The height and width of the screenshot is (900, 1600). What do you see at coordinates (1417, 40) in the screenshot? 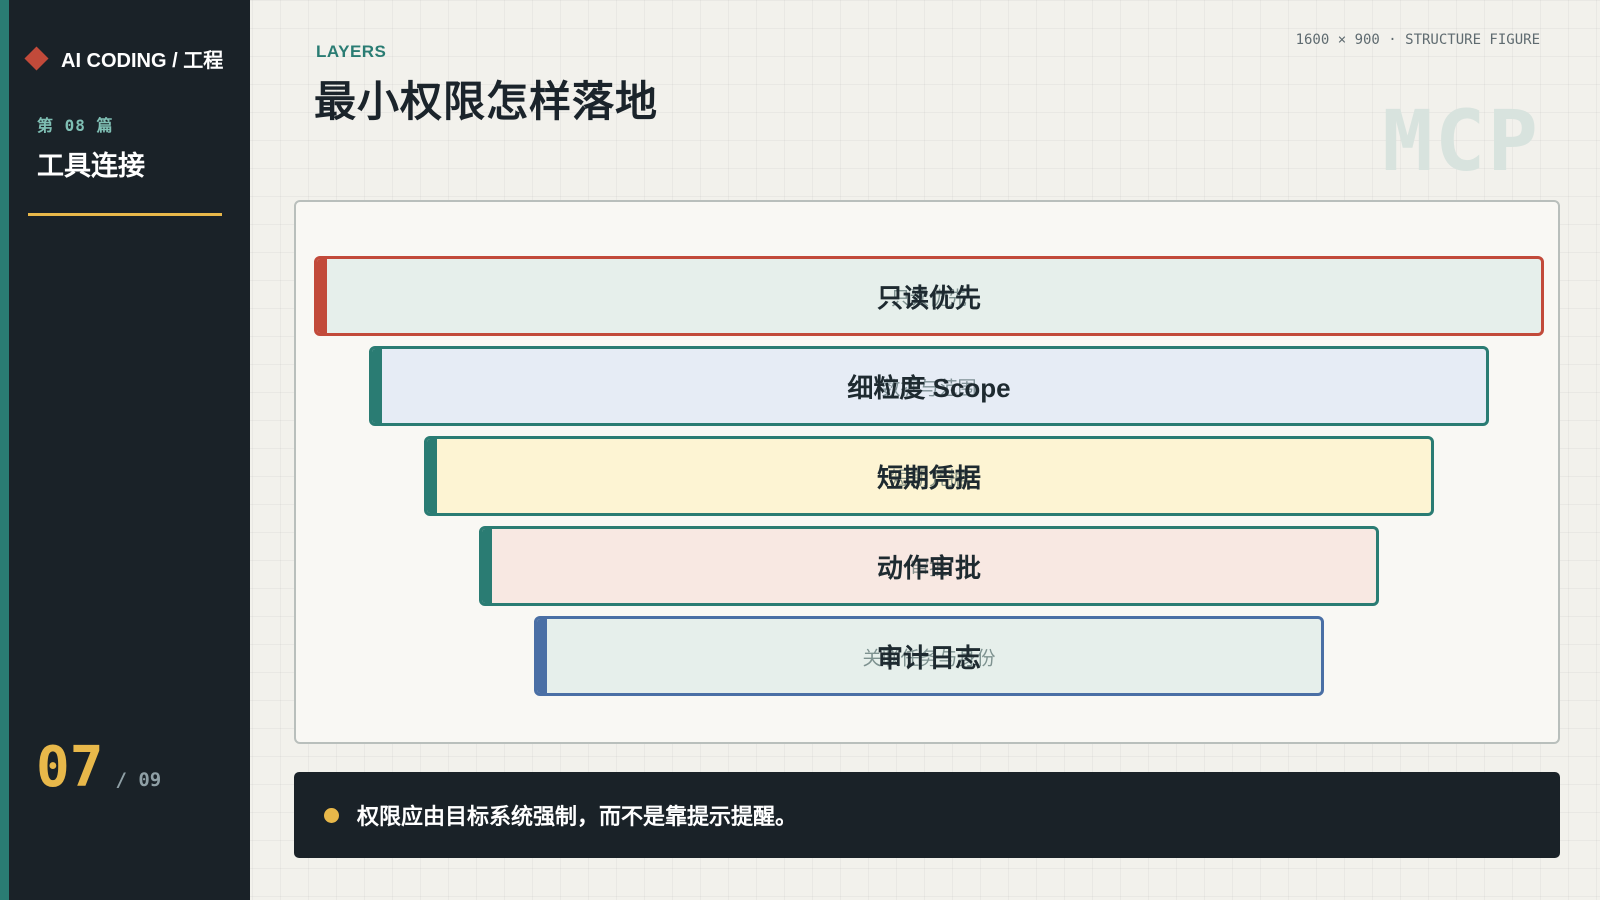
I see `figure-meta: 1600 × 900 · STRUCTURE FIGURE` at bounding box center [1417, 40].